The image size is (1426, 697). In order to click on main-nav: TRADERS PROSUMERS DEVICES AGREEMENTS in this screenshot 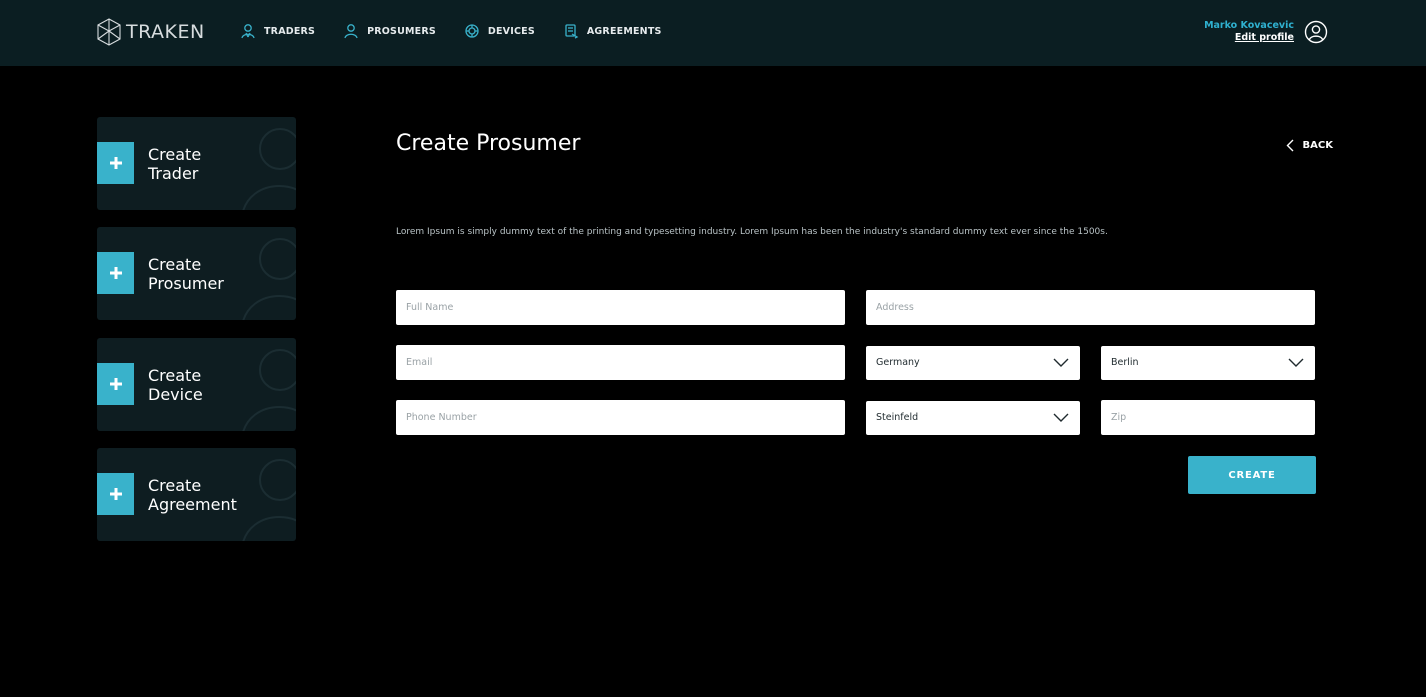, I will do `click(465, 31)`.